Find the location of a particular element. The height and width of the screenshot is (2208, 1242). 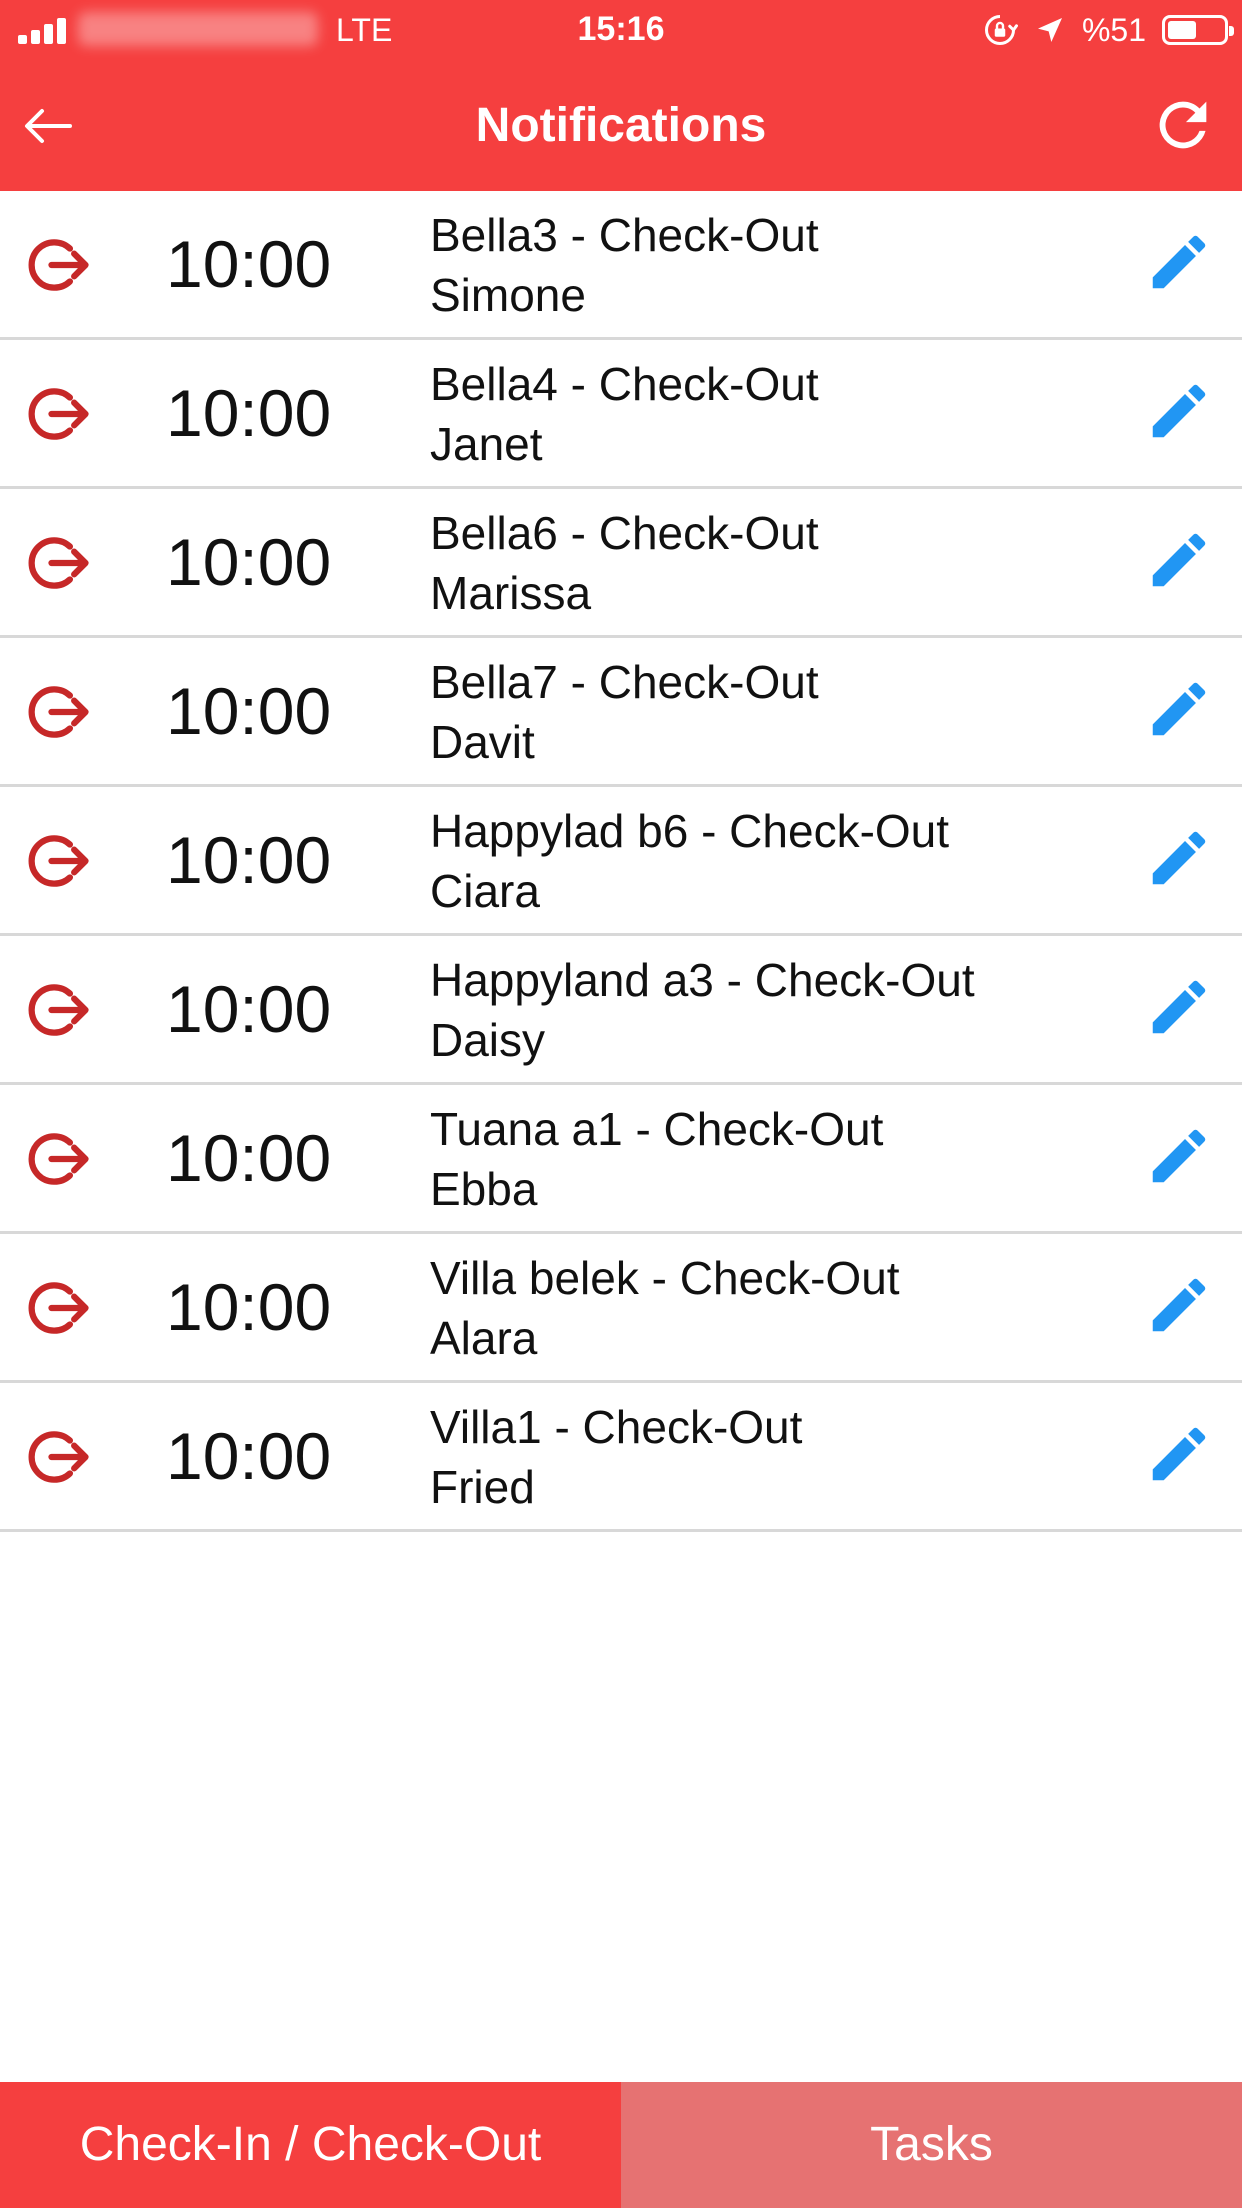

top-bar: LTE 15:16 %51 Notifications is located at coordinates (621, 95).